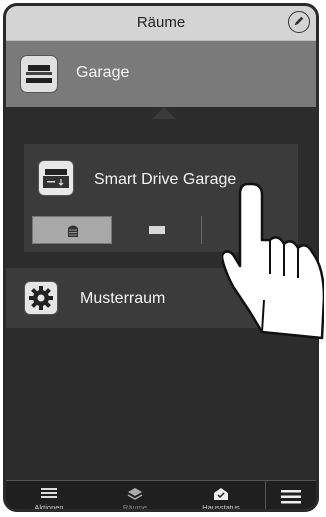 The height and width of the screenshot is (517, 326). Describe the element at coordinates (135, 507) in the screenshot. I see `nav-label-raeume: Räume` at that location.